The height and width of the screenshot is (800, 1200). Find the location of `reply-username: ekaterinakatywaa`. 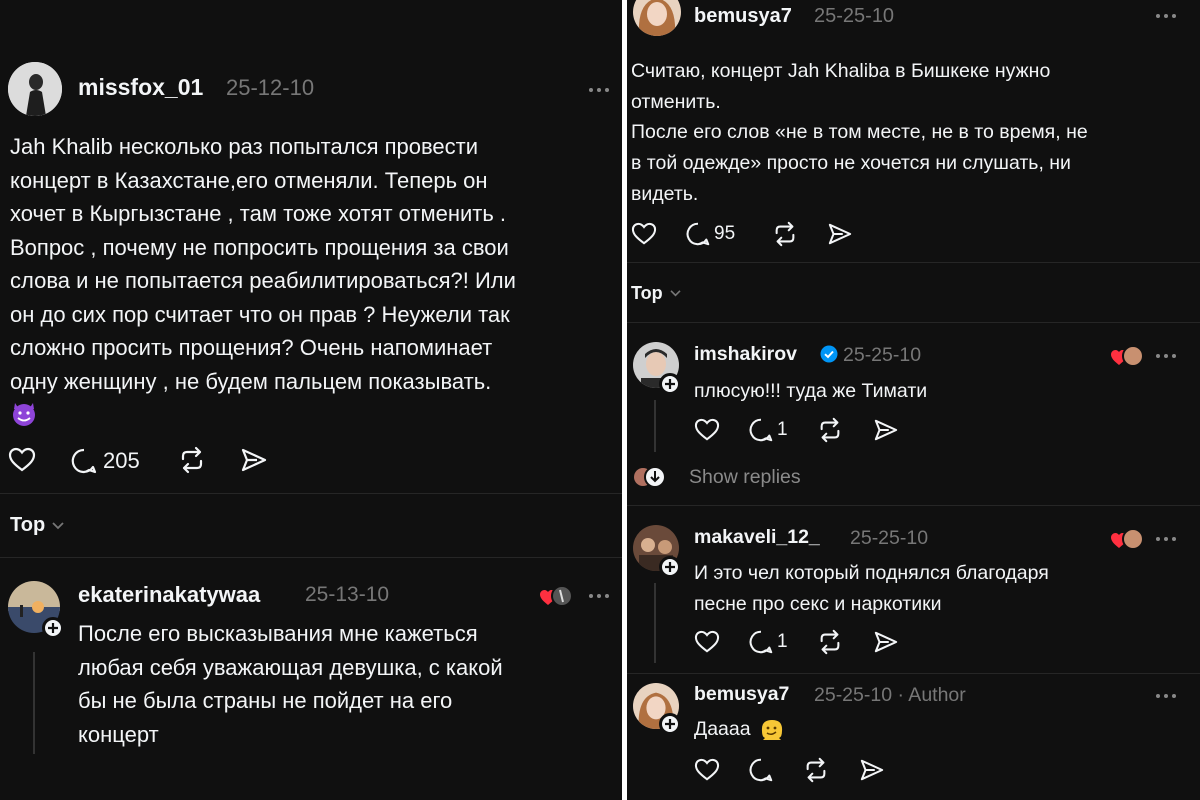

reply-username: ekaterinakatywaa is located at coordinates (169, 595).